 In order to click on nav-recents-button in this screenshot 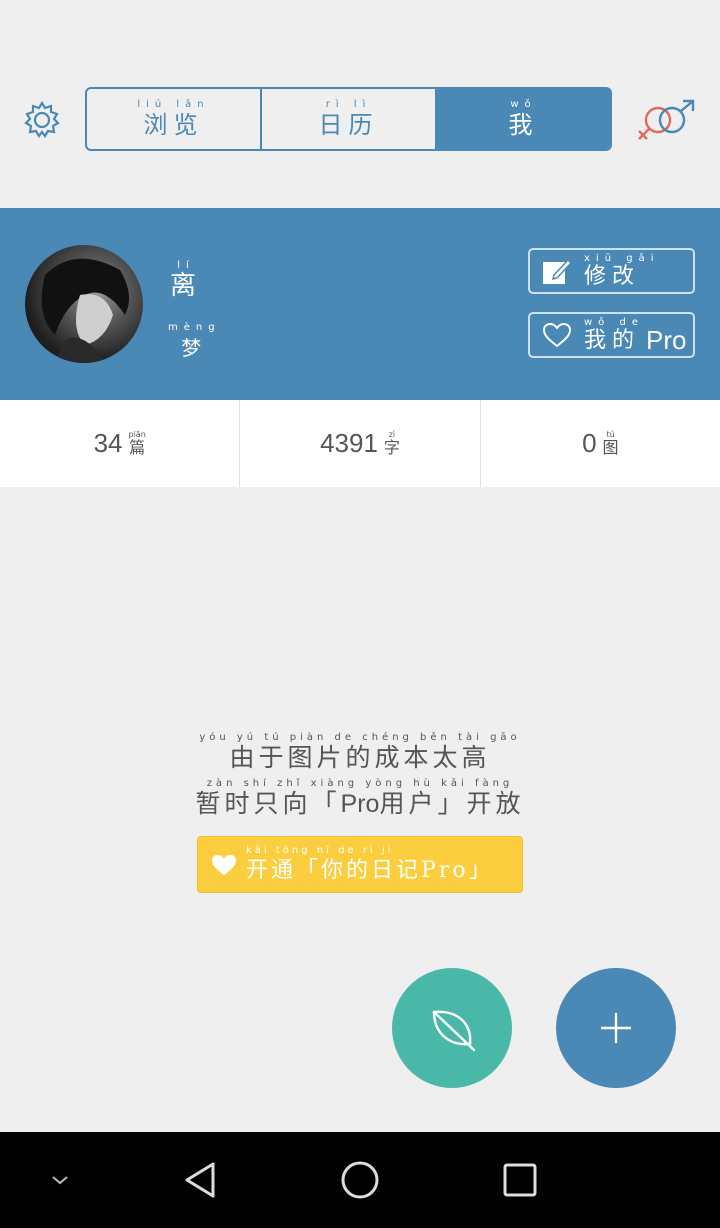, I will do `click(520, 1180)`.